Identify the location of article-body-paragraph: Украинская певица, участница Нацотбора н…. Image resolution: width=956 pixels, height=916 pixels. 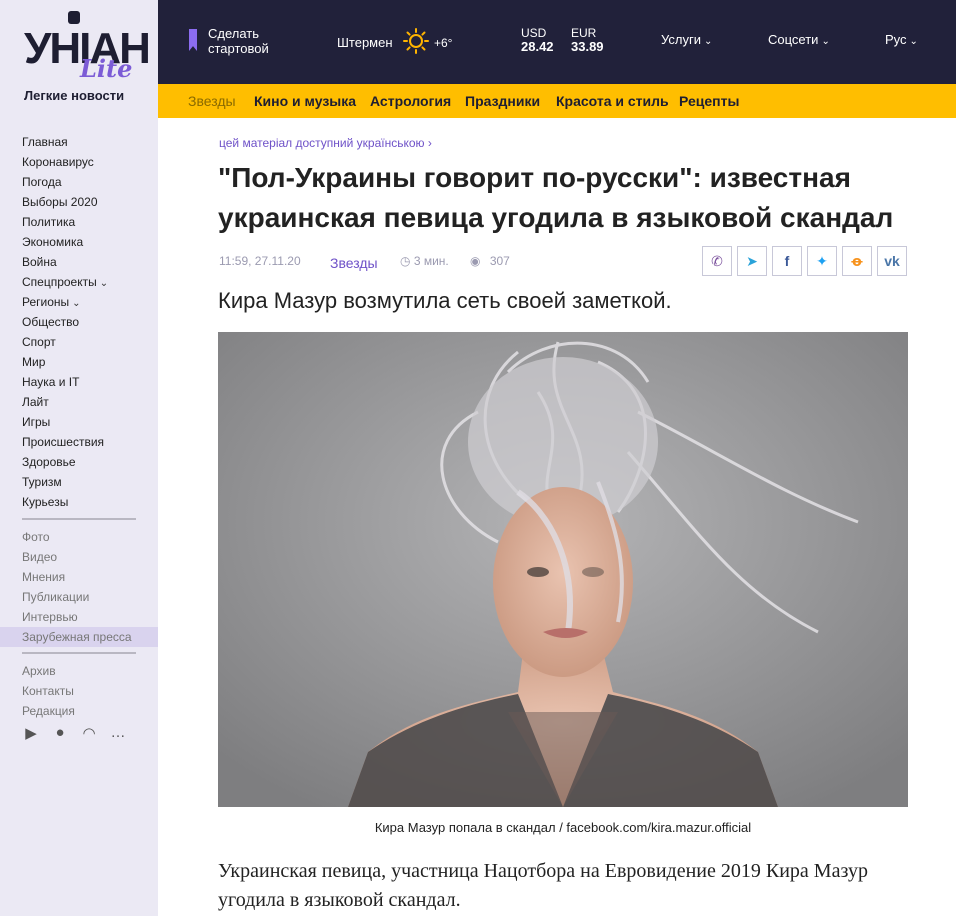
(543, 885).